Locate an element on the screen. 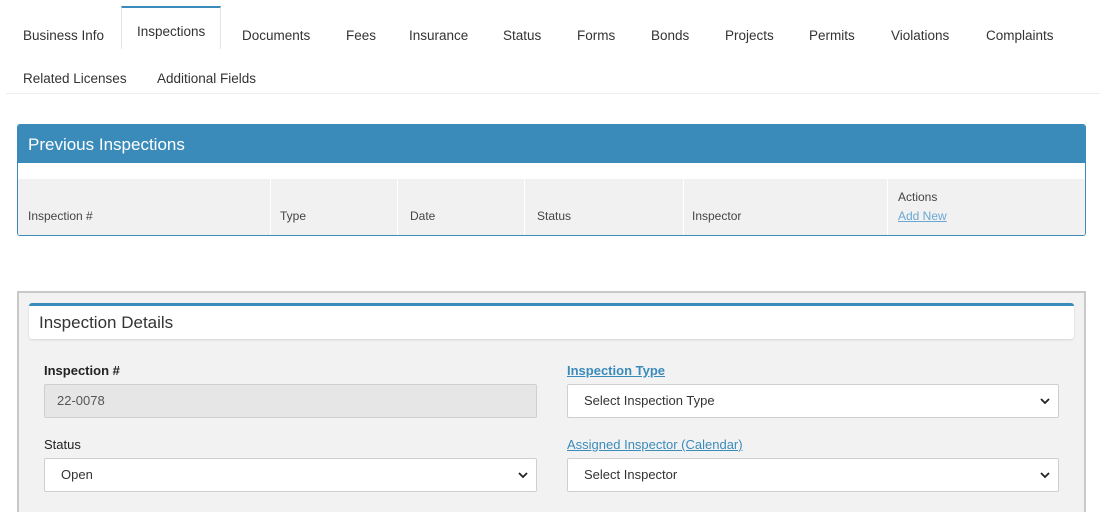  tab-status: Status is located at coordinates (522, 31).